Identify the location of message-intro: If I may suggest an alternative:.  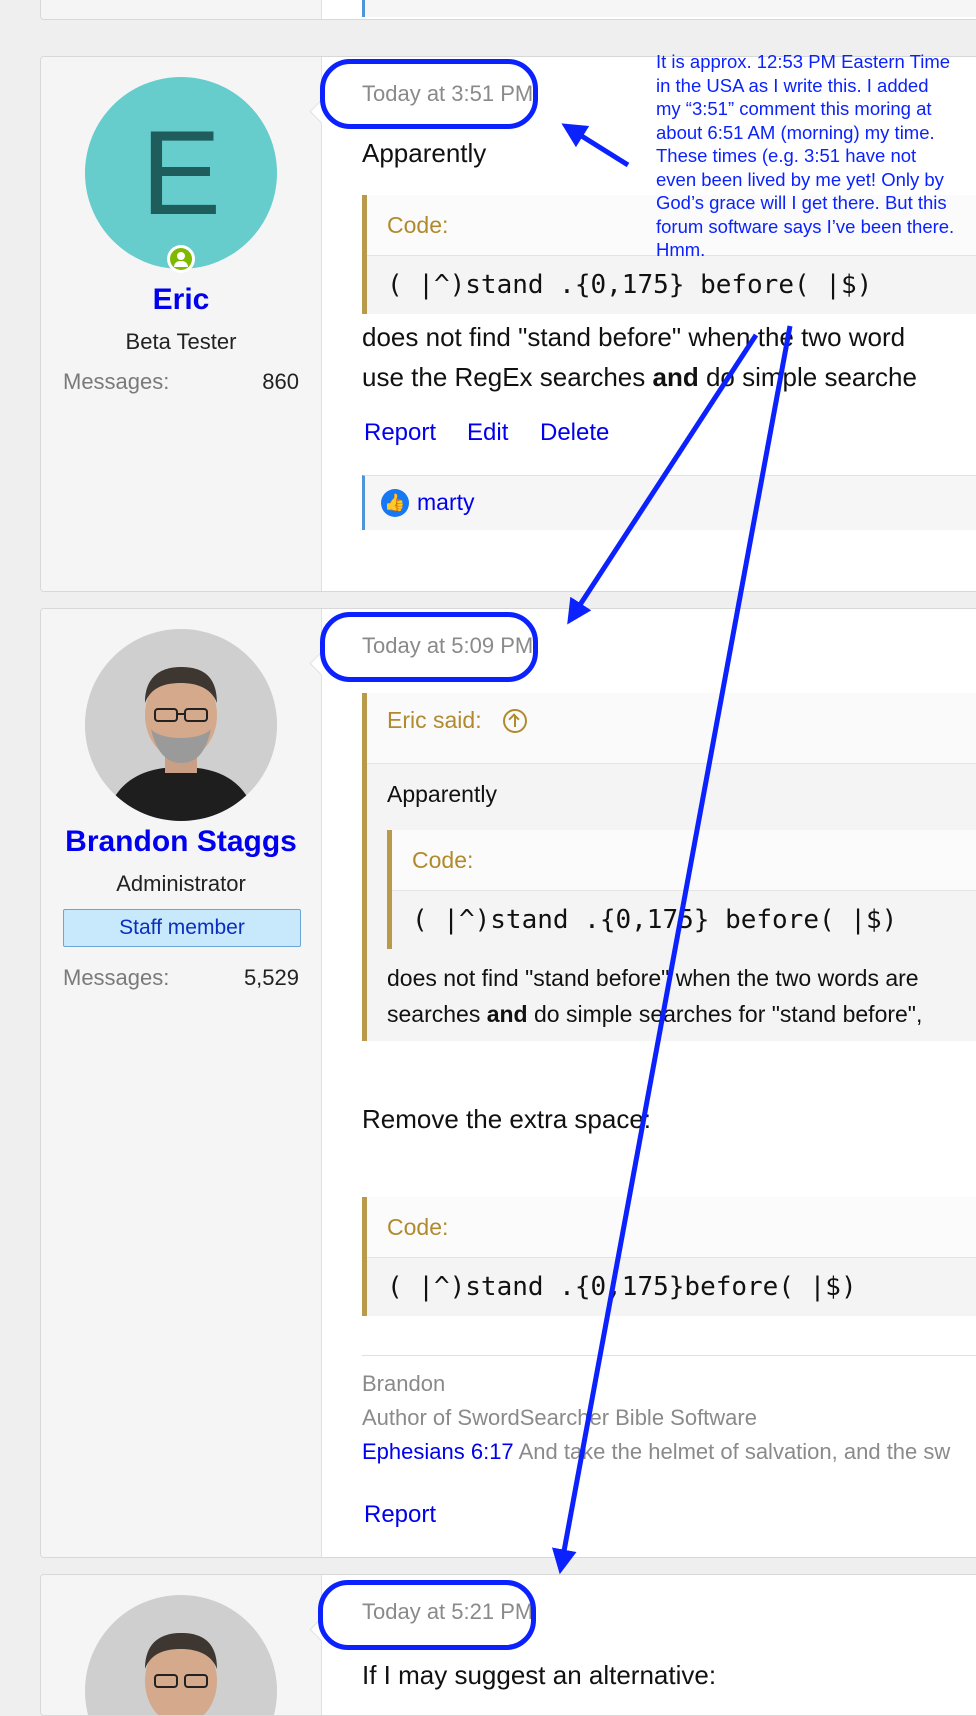
(539, 1675).